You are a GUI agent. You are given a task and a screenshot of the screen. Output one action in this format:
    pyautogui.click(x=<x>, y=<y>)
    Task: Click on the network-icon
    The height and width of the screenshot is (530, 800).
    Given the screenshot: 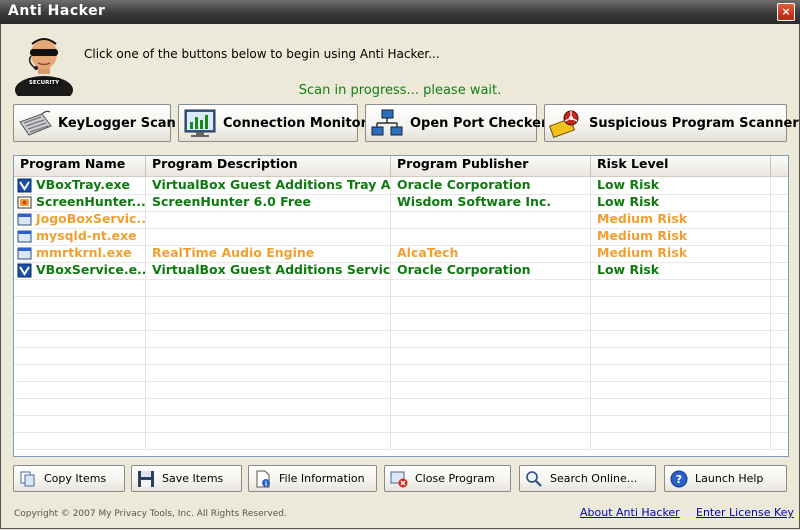 What is the action you would take?
    pyautogui.click(x=387, y=122)
    